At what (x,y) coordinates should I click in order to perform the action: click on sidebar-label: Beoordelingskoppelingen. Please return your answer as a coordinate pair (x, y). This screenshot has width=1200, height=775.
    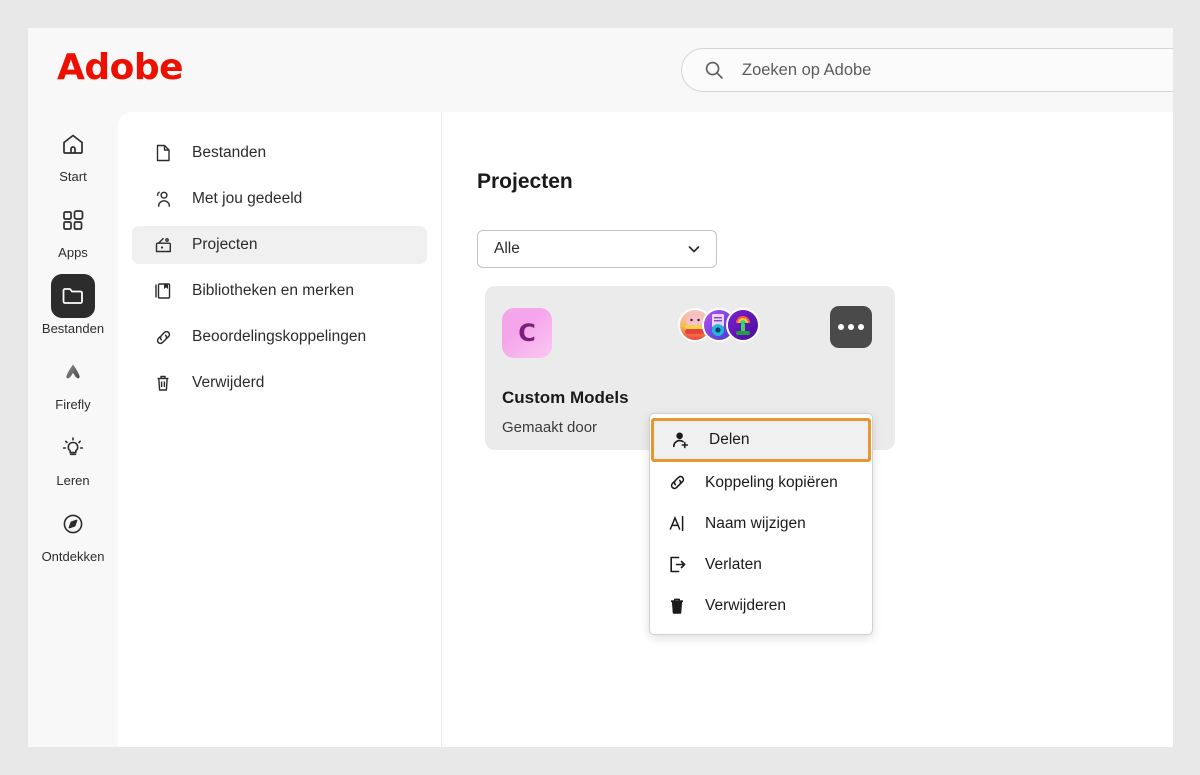
    Looking at the image, I should click on (279, 336).